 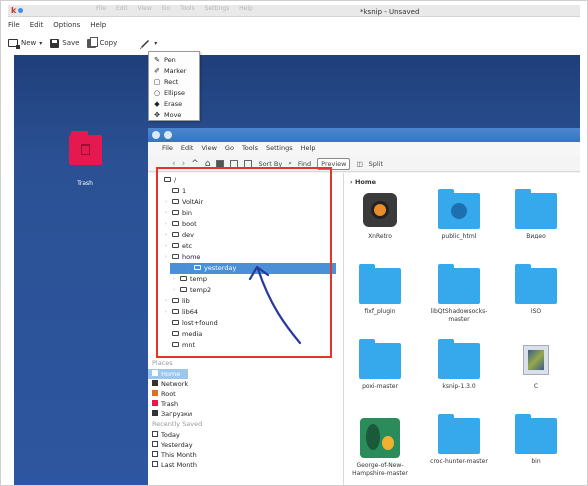 What do you see at coordinates (246, 445) in the screenshot?
I see `recent-item: Yesterday` at bounding box center [246, 445].